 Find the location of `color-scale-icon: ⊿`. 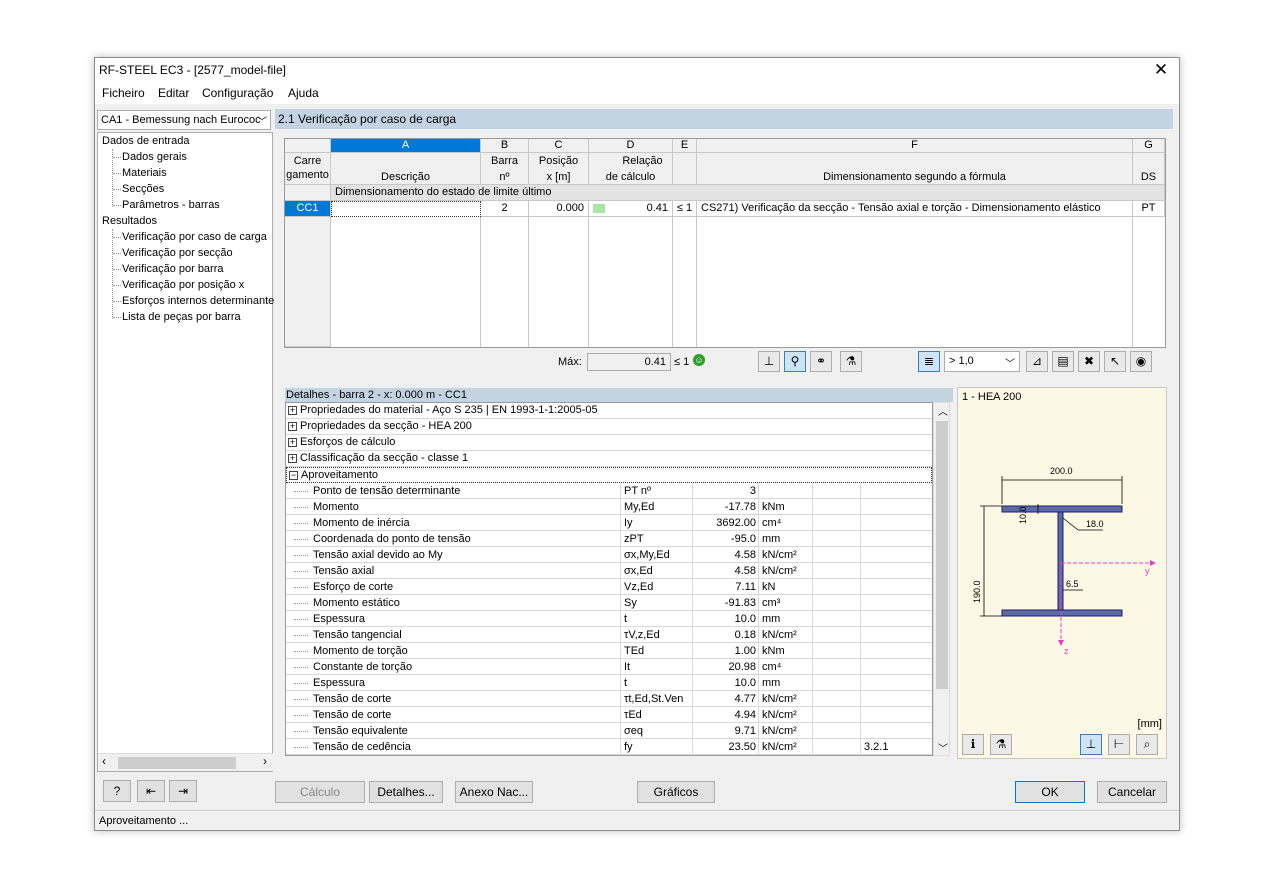

color-scale-icon: ⊿ is located at coordinates (1037, 361).